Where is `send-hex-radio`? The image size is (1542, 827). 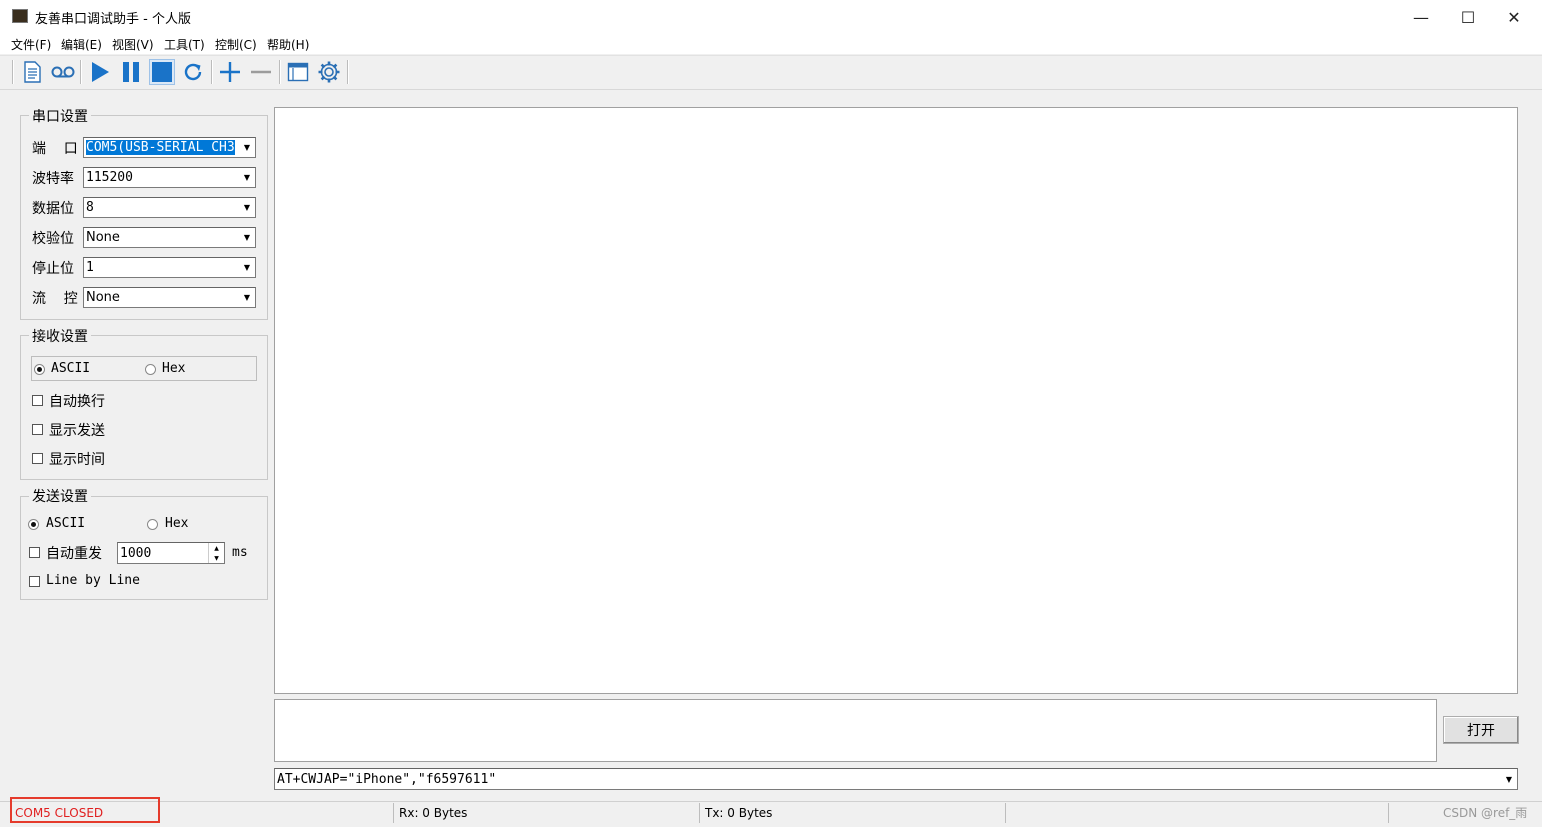 send-hex-radio is located at coordinates (152, 524).